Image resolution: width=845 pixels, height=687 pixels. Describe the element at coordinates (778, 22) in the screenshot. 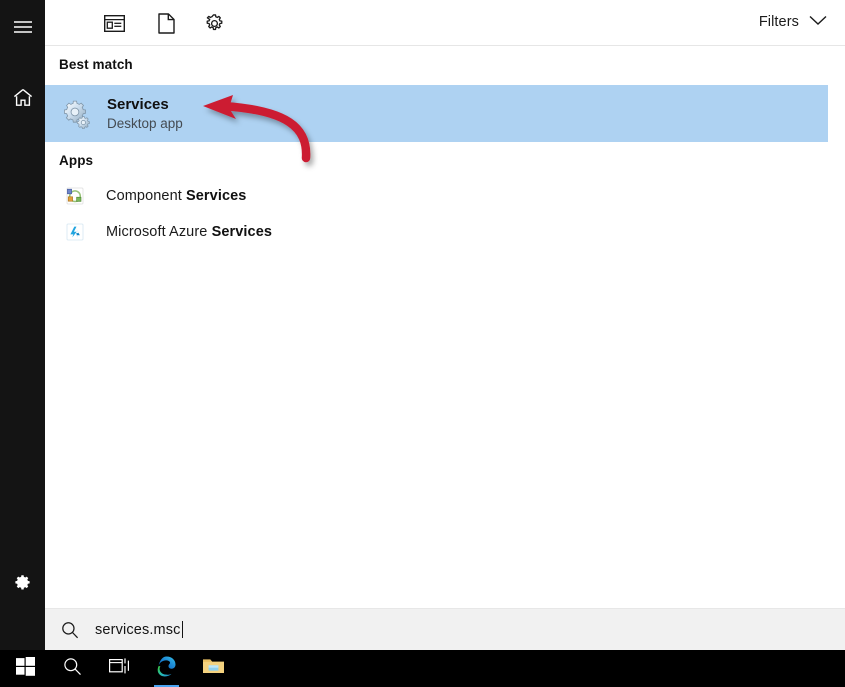

I see `filters-label: Filters` at that location.